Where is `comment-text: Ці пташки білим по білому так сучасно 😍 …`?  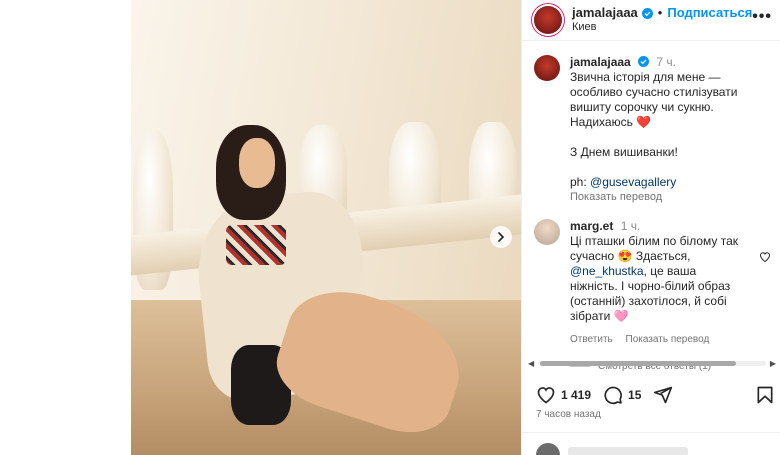 comment-text: Ці пташки білим по білому так сучасно 😍 … is located at coordinates (657, 279).